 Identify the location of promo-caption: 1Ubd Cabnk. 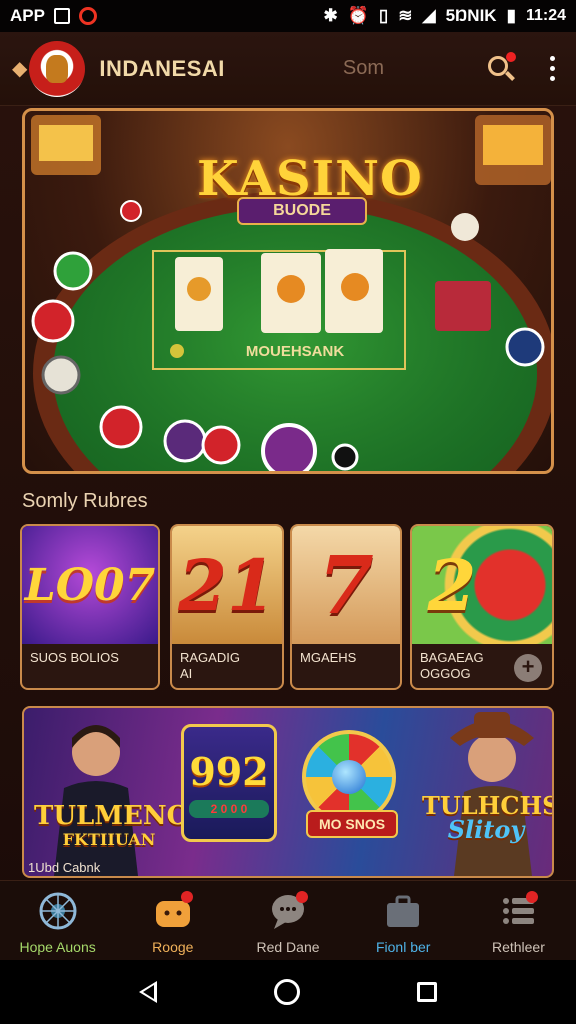
(64, 867).